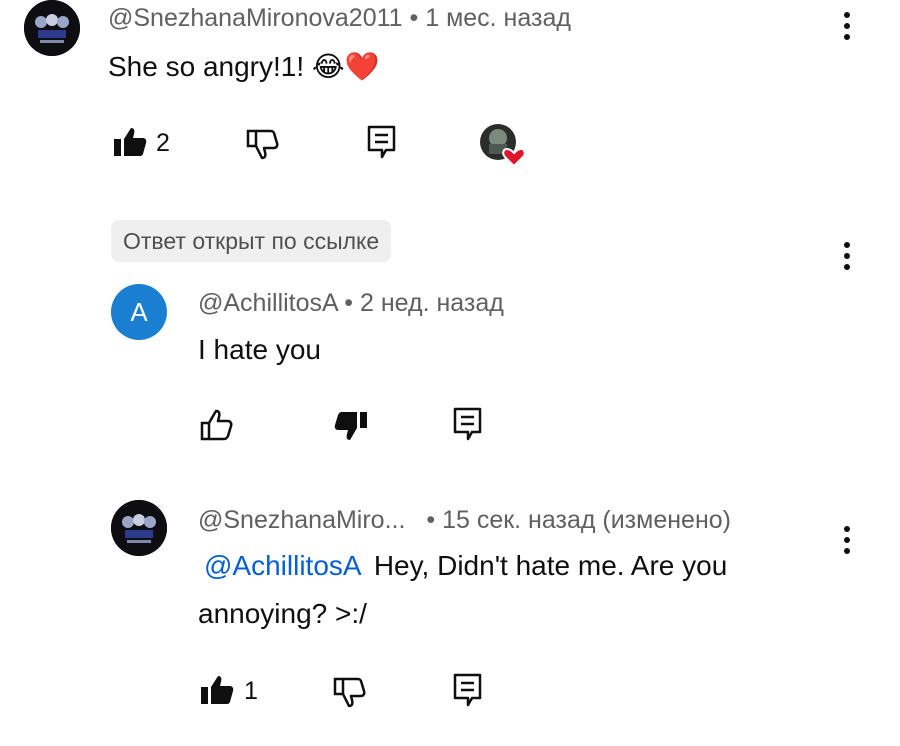  I want to click on mention-link: @AchillitosA, so click(282, 565).